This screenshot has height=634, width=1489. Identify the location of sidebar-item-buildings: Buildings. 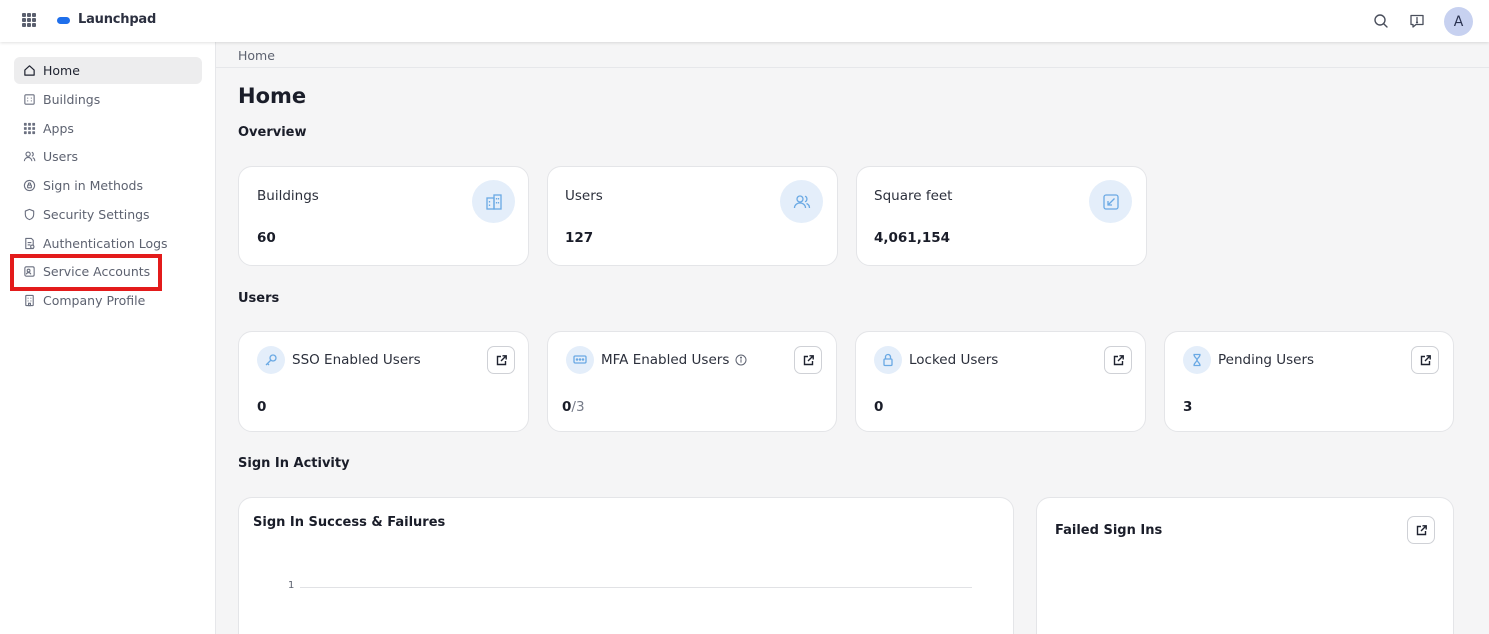
(108, 99).